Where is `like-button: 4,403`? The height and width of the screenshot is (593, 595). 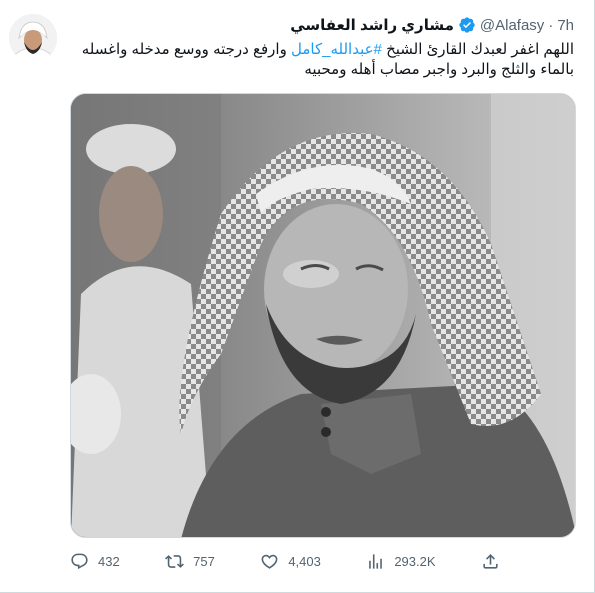
like-button: 4,403 is located at coordinates (290, 561).